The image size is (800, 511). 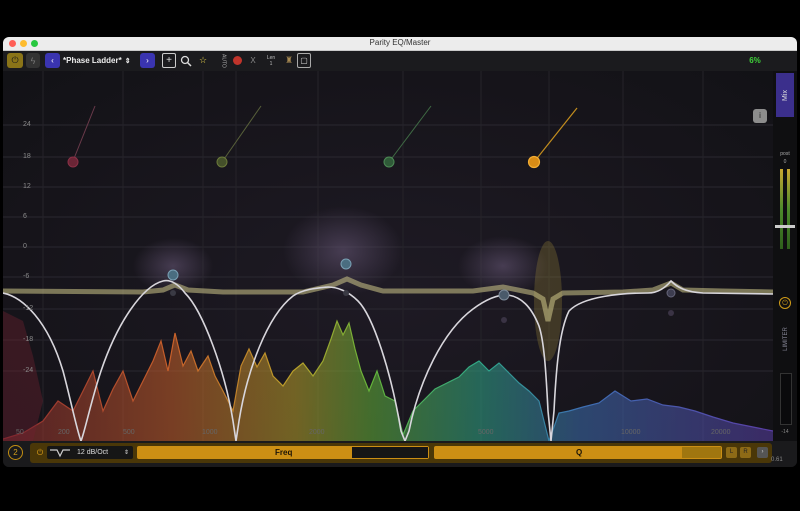 What do you see at coordinates (390, 452) in the screenshot?
I see `freq-slider-track` at bounding box center [390, 452].